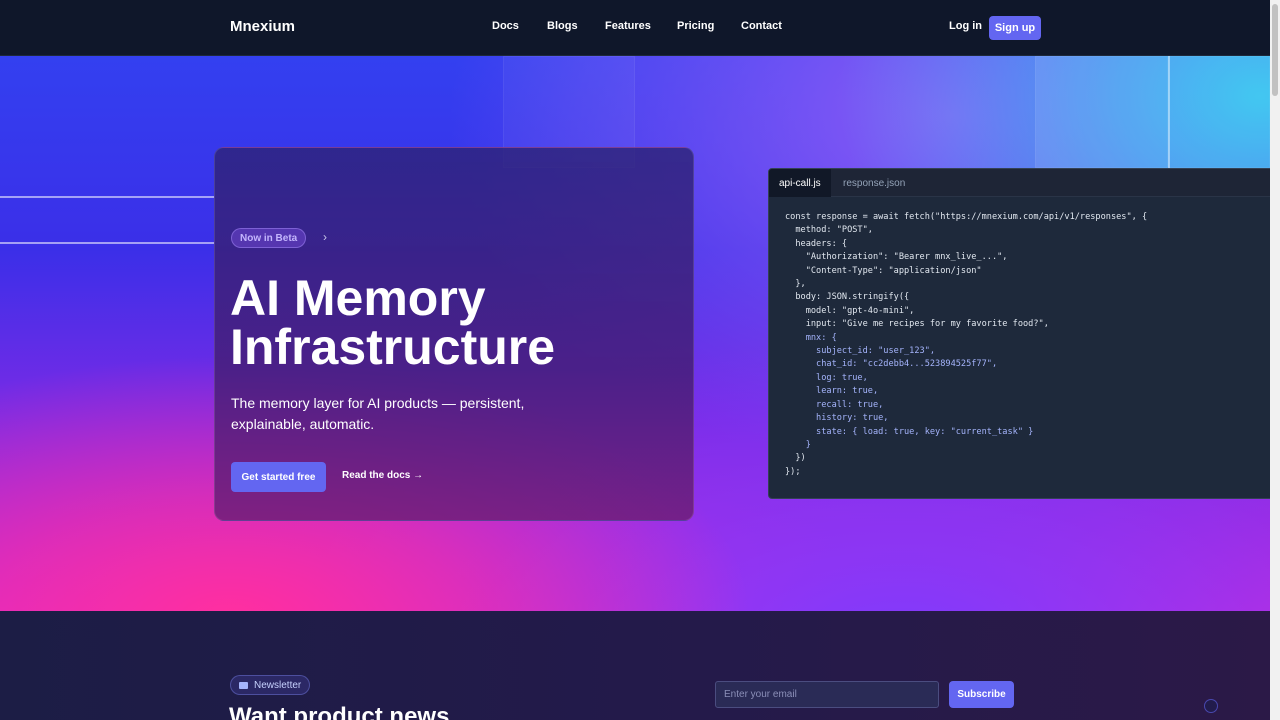 The height and width of the screenshot is (720, 1280). Describe the element at coordinates (358, 298) in the screenshot. I see `hero-title-line1: AI Memory` at that location.